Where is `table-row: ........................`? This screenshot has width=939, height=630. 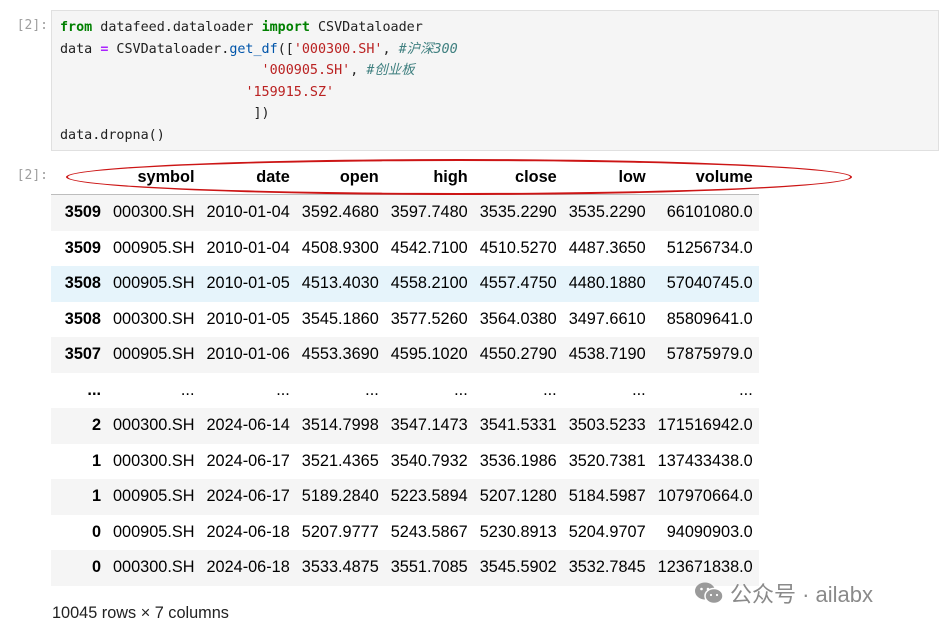 table-row: ........................ is located at coordinates (405, 390).